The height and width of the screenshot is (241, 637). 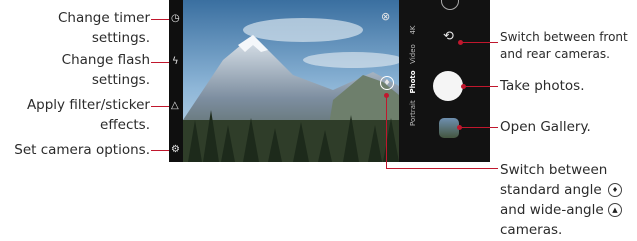 What do you see at coordinates (175, 62) in the screenshot?
I see `flash-icon: ϟ` at bounding box center [175, 62].